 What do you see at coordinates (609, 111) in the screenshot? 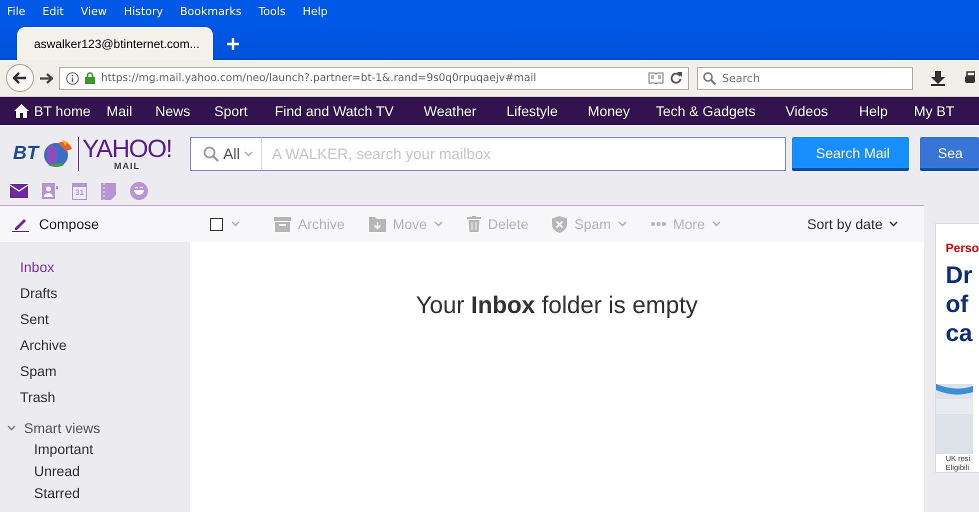
I see `site-nav-link: Money` at bounding box center [609, 111].